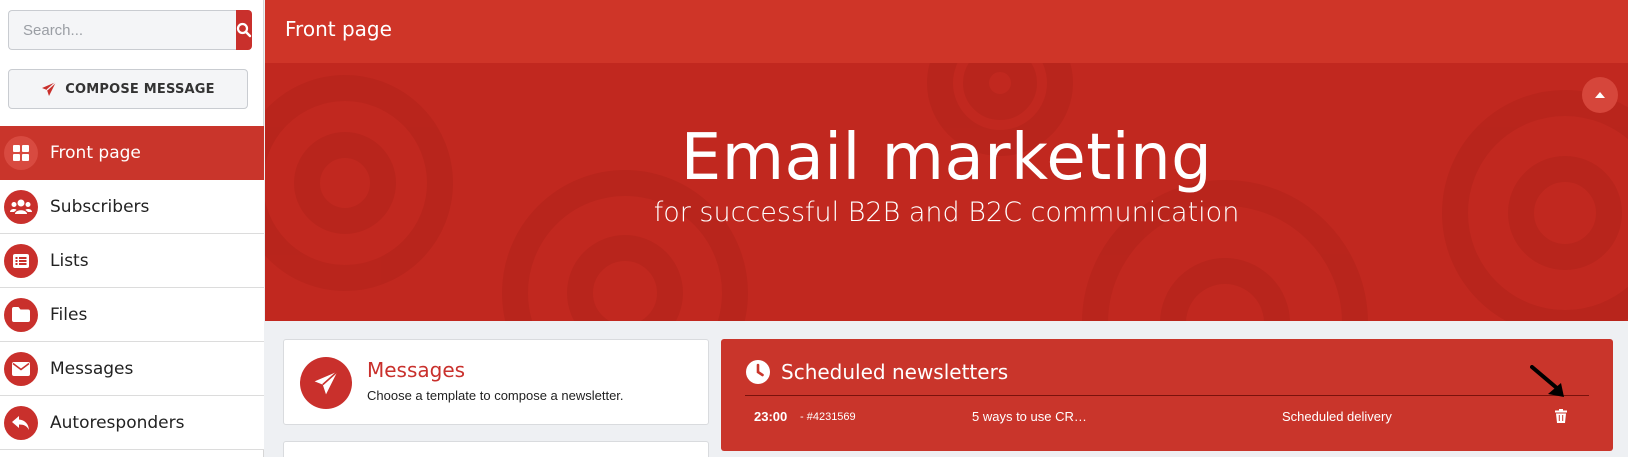  Describe the element at coordinates (69, 314) in the screenshot. I see `sidebar-item-label: Files` at that location.